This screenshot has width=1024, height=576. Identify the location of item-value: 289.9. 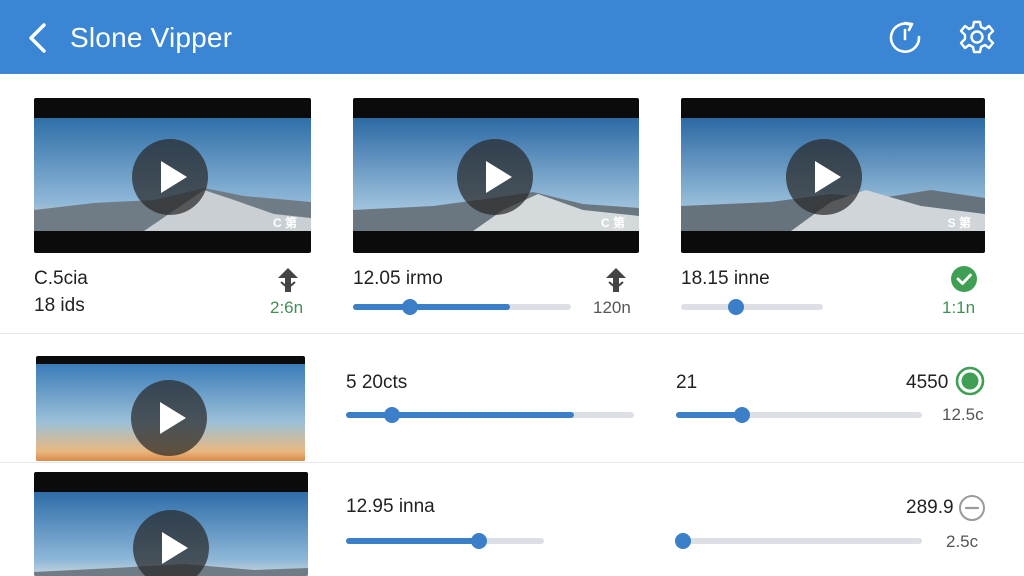
(930, 507).